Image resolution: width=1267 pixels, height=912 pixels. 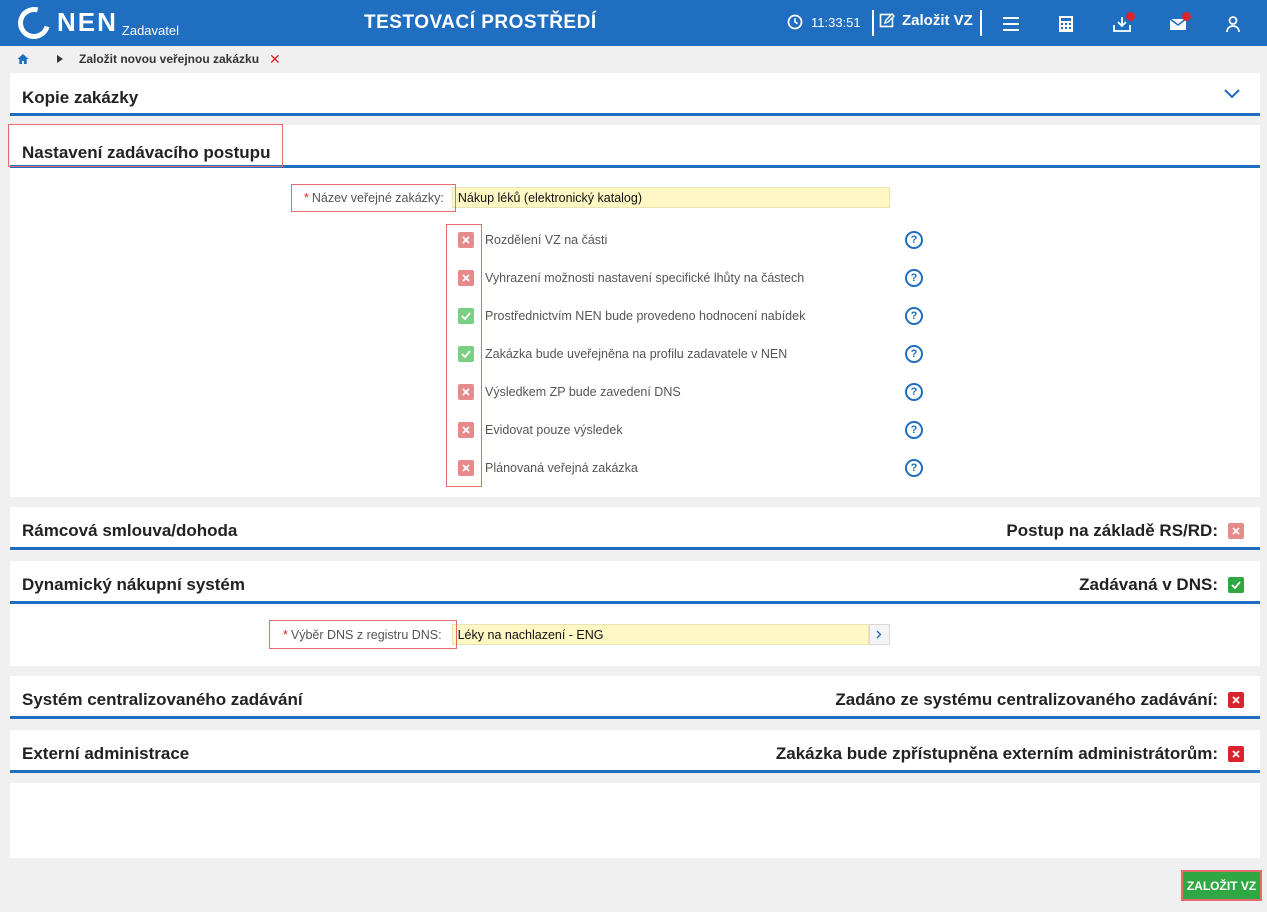 I want to click on create-vz-label: Založit VZ, so click(x=937, y=20).